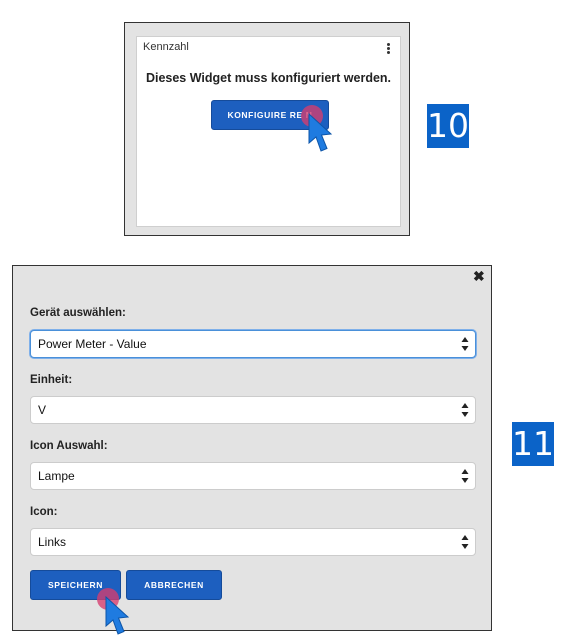 The image size is (565, 643). I want to click on close-icon: ✖, so click(479, 276).